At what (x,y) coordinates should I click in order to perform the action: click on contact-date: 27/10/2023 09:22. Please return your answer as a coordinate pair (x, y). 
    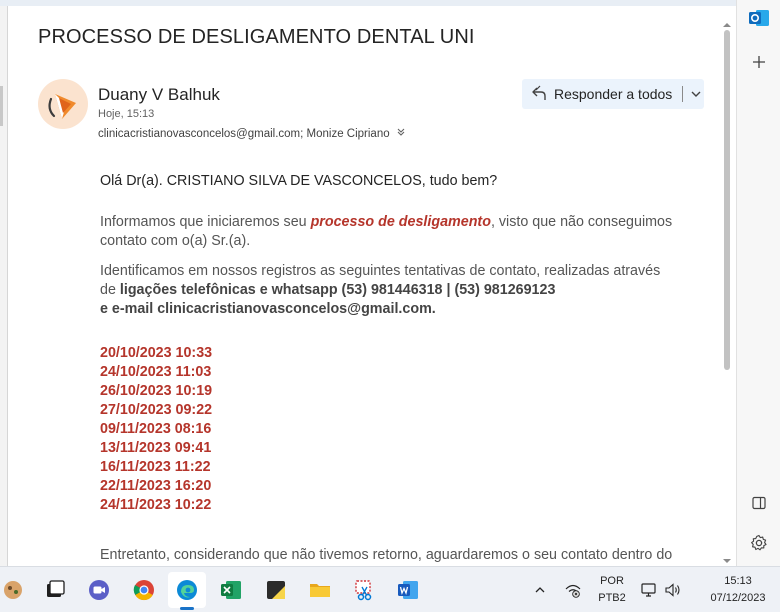
    Looking at the image, I should click on (156, 410).